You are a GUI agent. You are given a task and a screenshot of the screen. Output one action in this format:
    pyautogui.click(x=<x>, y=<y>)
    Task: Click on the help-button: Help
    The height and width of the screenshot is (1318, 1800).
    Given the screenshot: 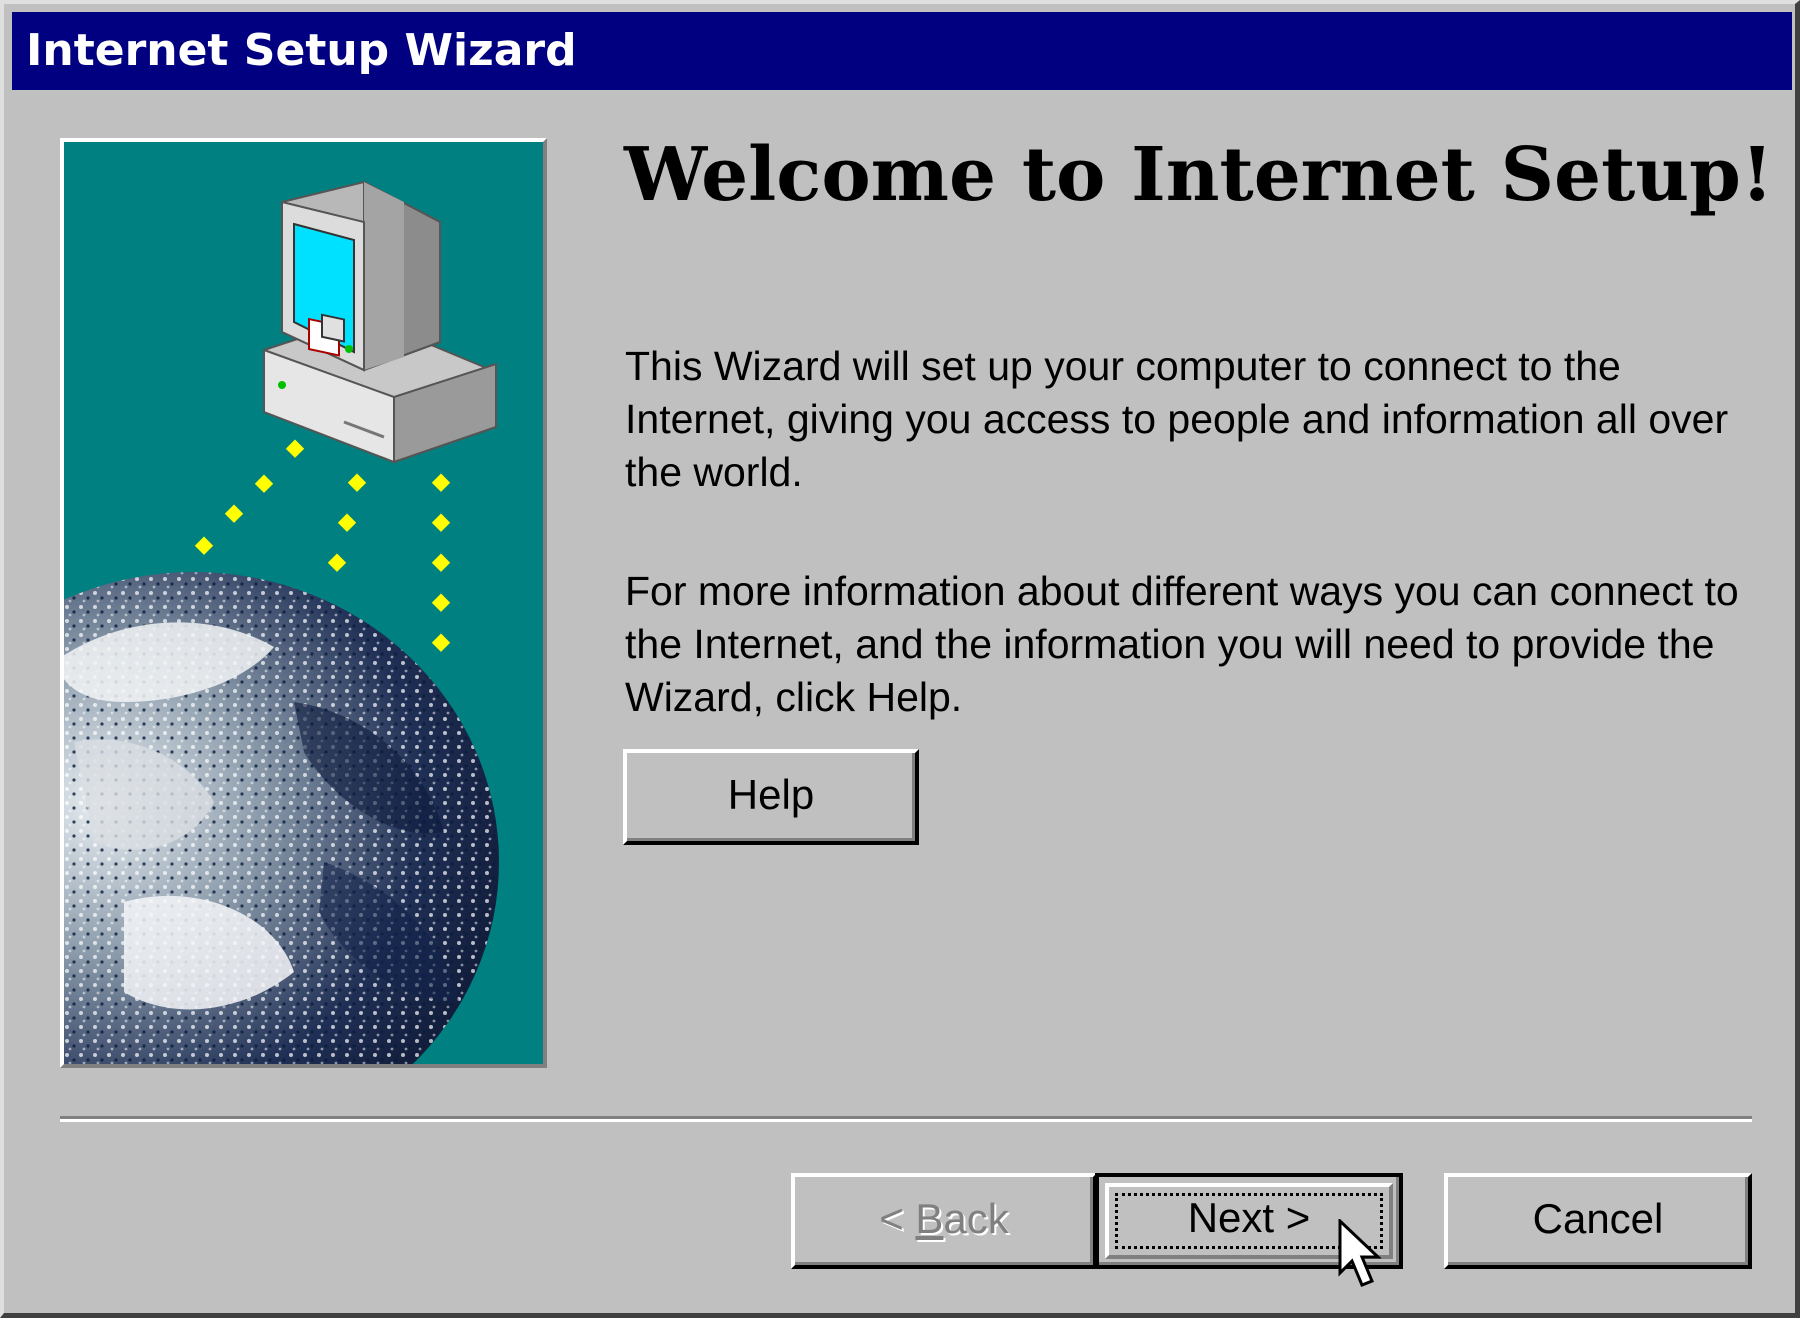 What is the action you would take?
    pyautogui.click(x=771, y=797)
    